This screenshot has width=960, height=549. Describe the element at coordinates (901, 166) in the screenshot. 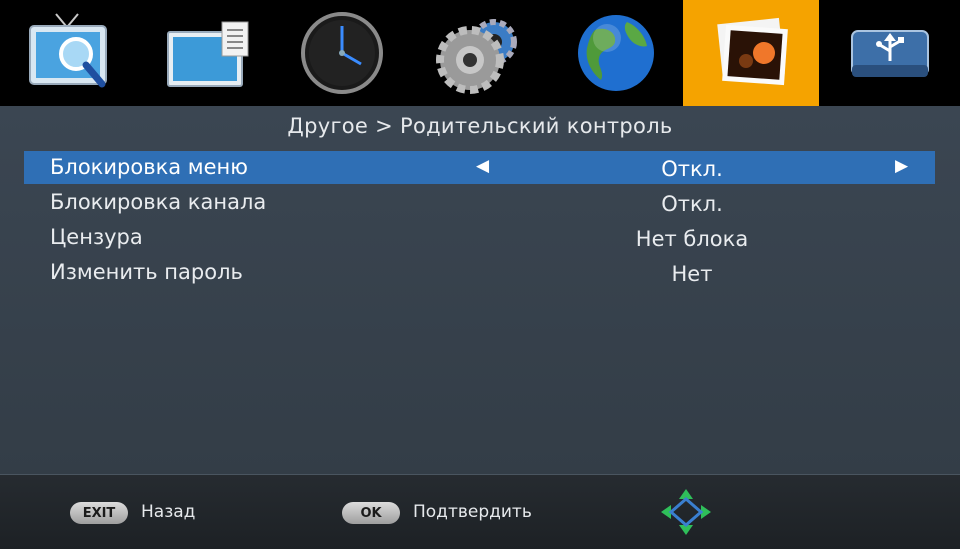

I see `arrow-right-icon: ▶` at that location.